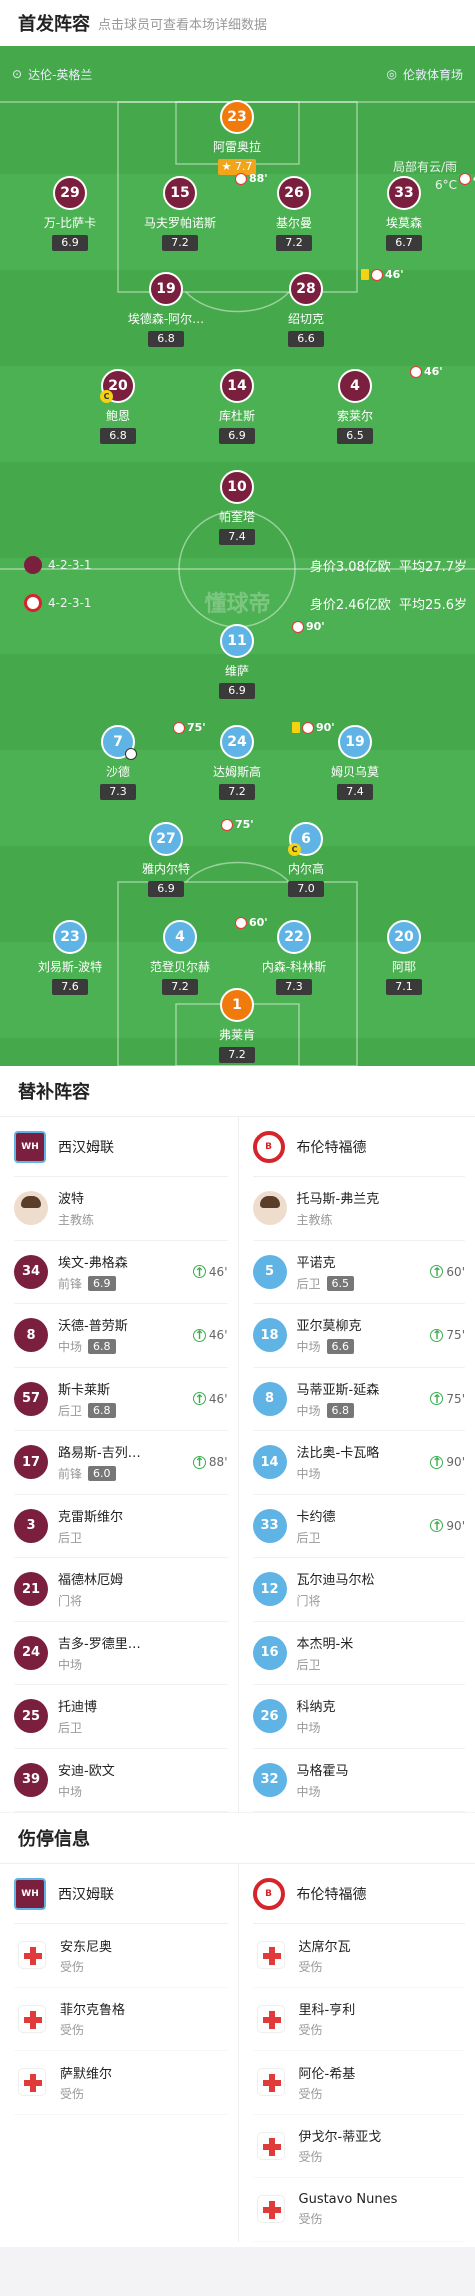 This screenshot has width=475, height=2296. Describe the element at coordinates (358, 1526) in the screenshot. I see `sub-row: 33 卡约德 后卫 ↑ 90'` at that location.